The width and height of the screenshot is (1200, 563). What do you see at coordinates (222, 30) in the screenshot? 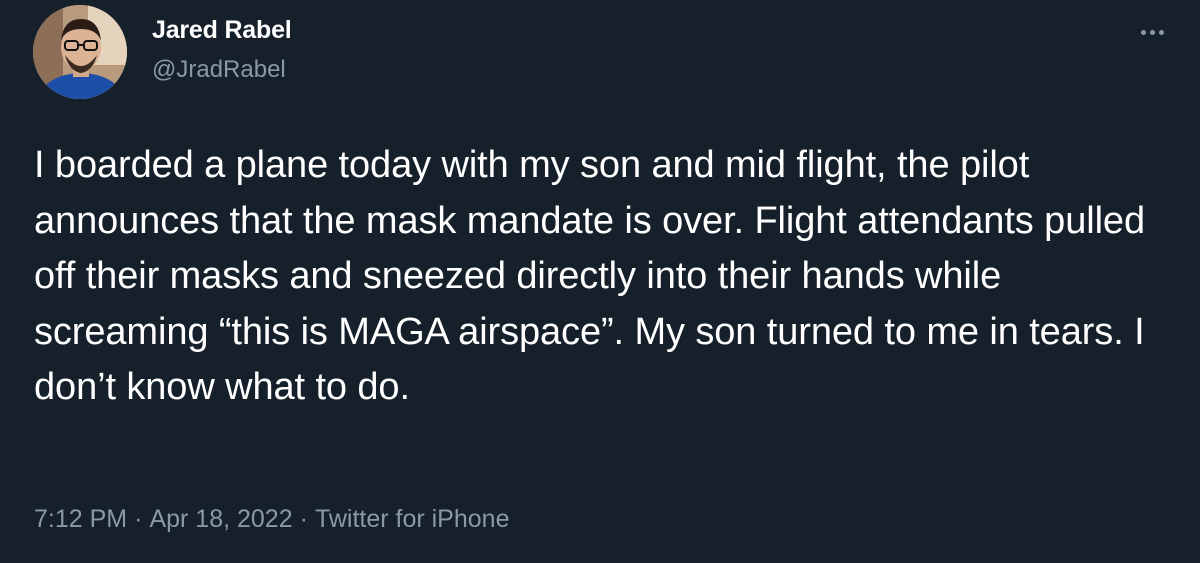
I see `author-display-name: Jared Rabel` at bounding box center [222, 30].